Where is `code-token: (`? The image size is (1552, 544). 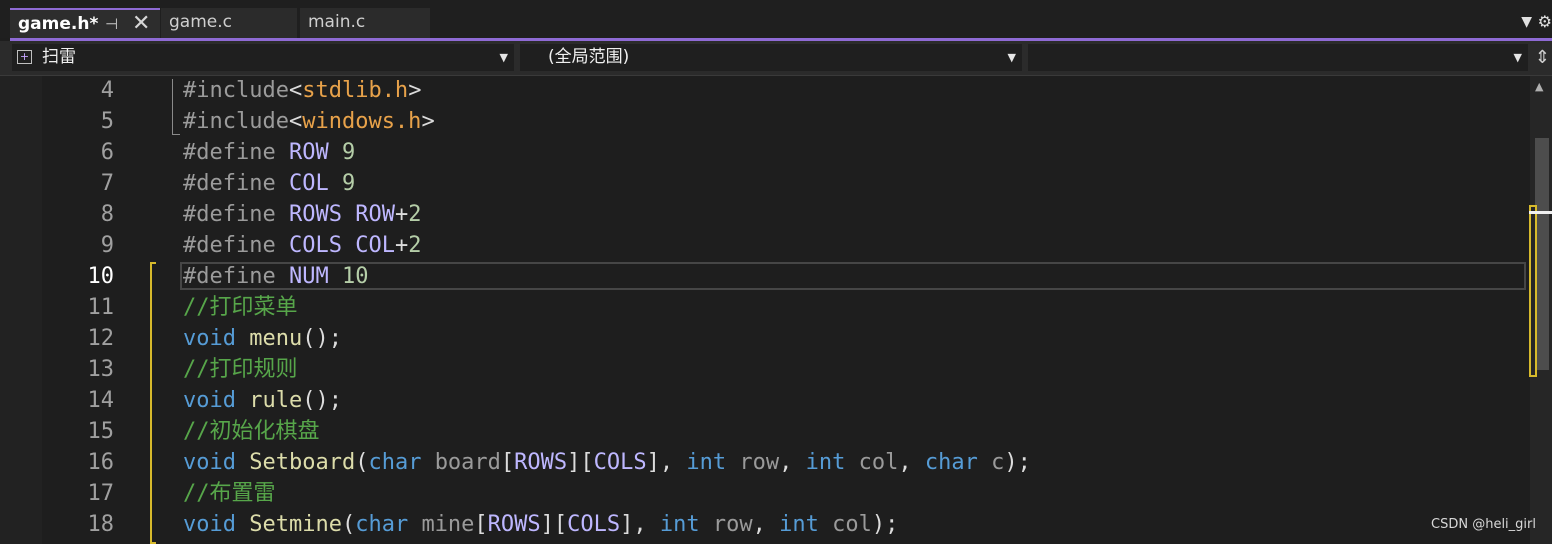
code-token: ( is located at coordinates (362, 462).